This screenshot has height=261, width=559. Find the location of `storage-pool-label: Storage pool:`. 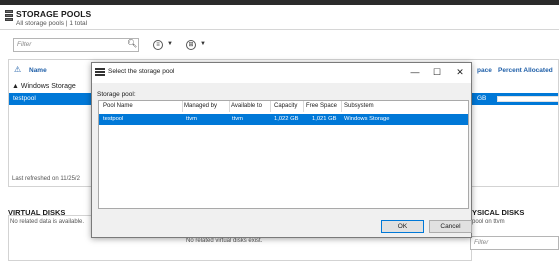

storage-pool-label: Storage pool: is located at coordinates (116, 94).